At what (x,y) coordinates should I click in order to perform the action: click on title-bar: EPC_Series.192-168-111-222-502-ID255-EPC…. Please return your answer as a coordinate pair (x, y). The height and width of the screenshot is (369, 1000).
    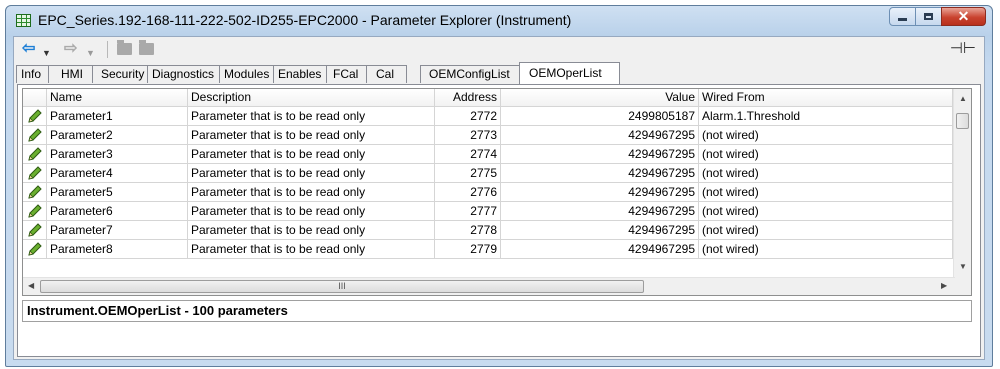
    Looking at the image, I should click on (499, 21).